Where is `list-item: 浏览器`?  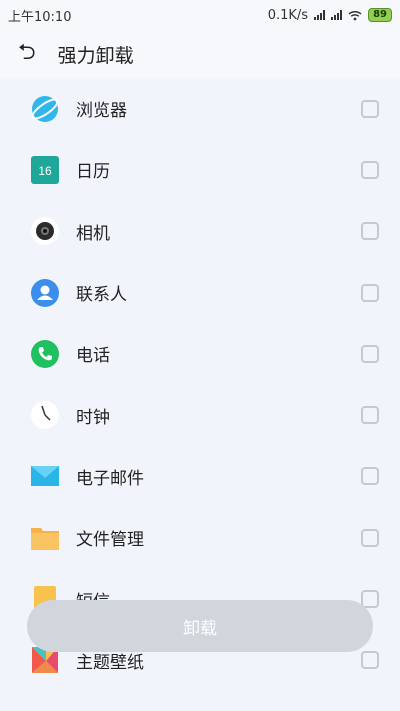 list-item: 浏览器 is located at coordinates (200, 108).